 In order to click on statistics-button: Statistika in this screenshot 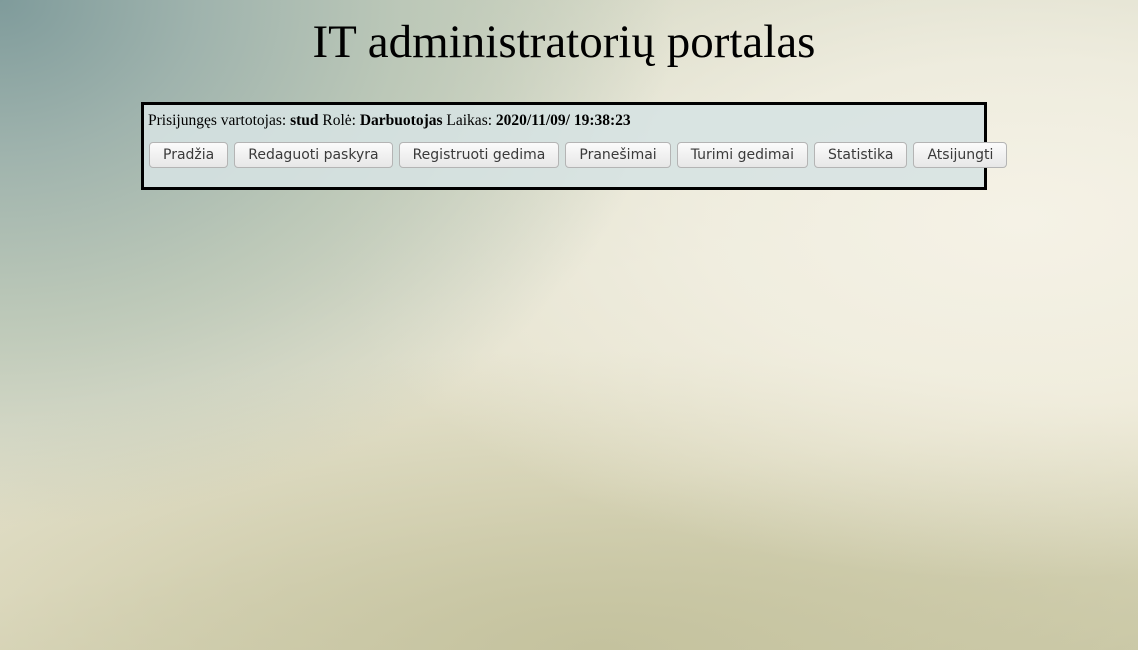, I will do `click(861, 155)`.